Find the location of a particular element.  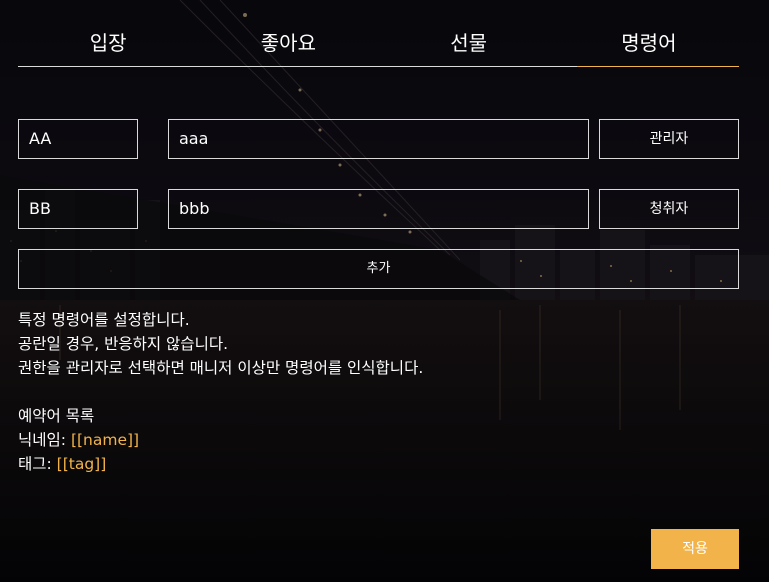

tab-bar: 입장 좋아요 선물 명령어 is located at coordinates (379, 47).